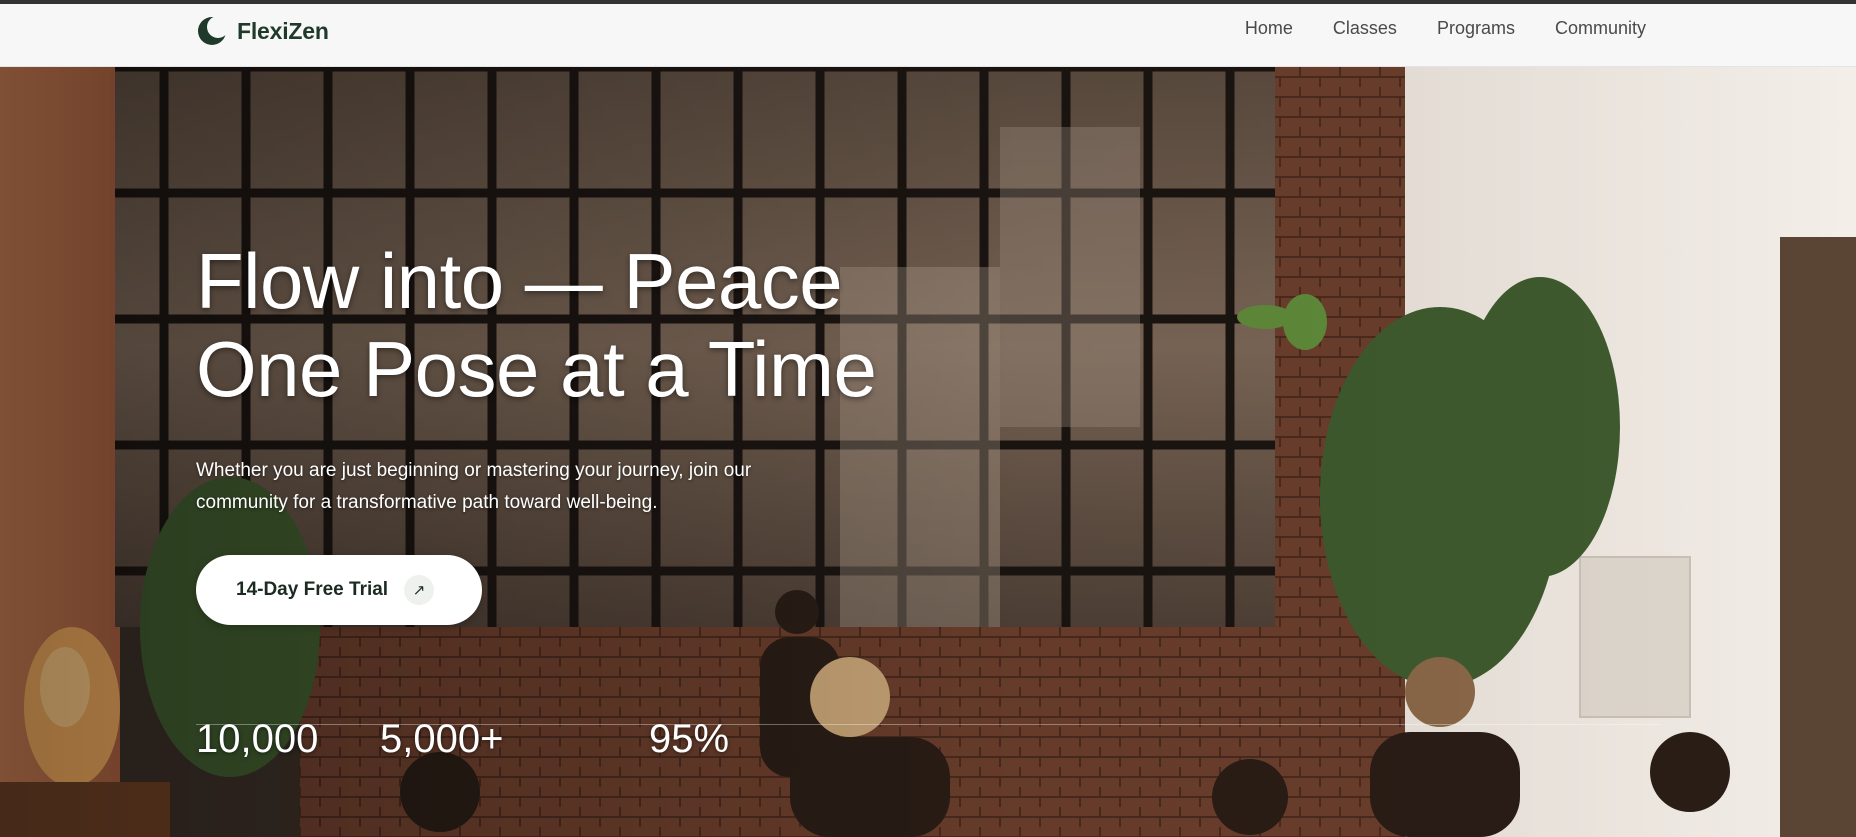 This screenshot has height=837, width=1856. What do you see at coordinates (689, 739) in the screenshot?
I see `stat-value-3: 95%` at bounding box center [689, 739].